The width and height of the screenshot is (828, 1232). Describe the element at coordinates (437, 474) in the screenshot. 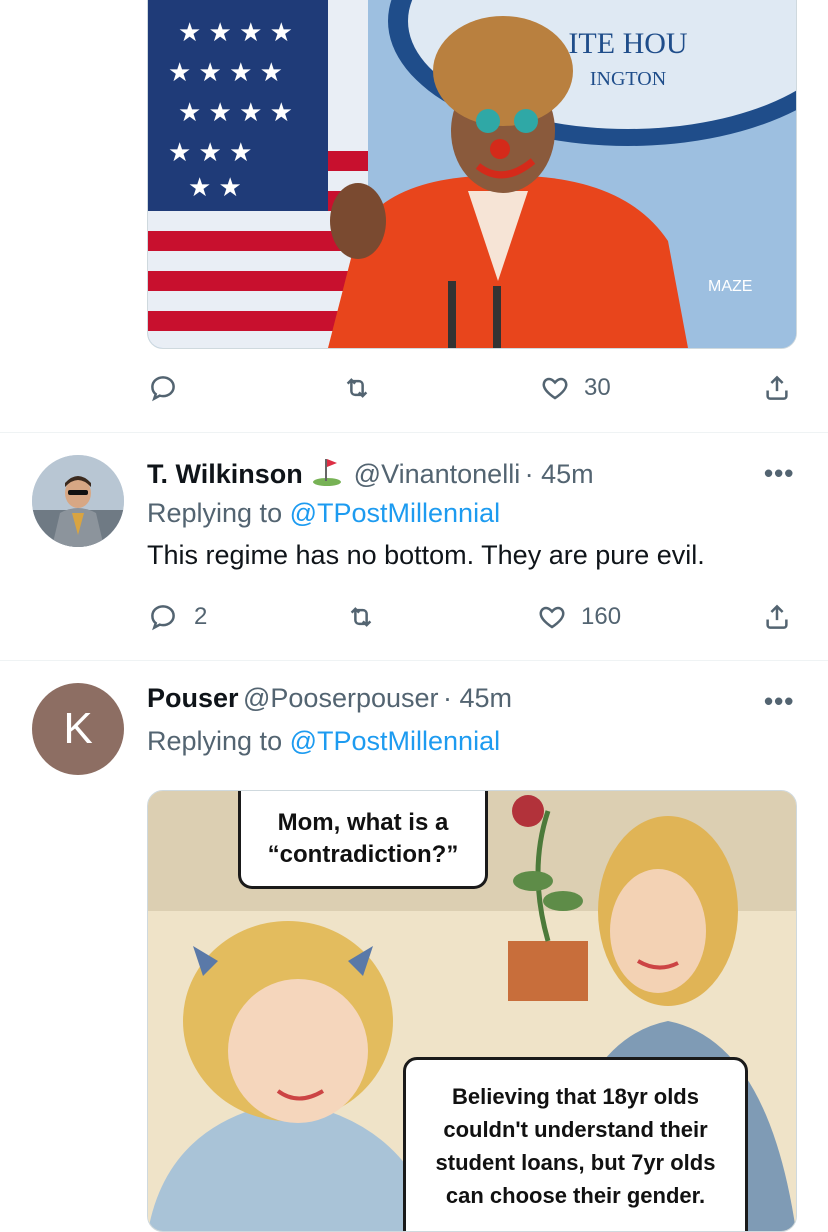

I see `user-handle: @Vinantonelli` at that location.